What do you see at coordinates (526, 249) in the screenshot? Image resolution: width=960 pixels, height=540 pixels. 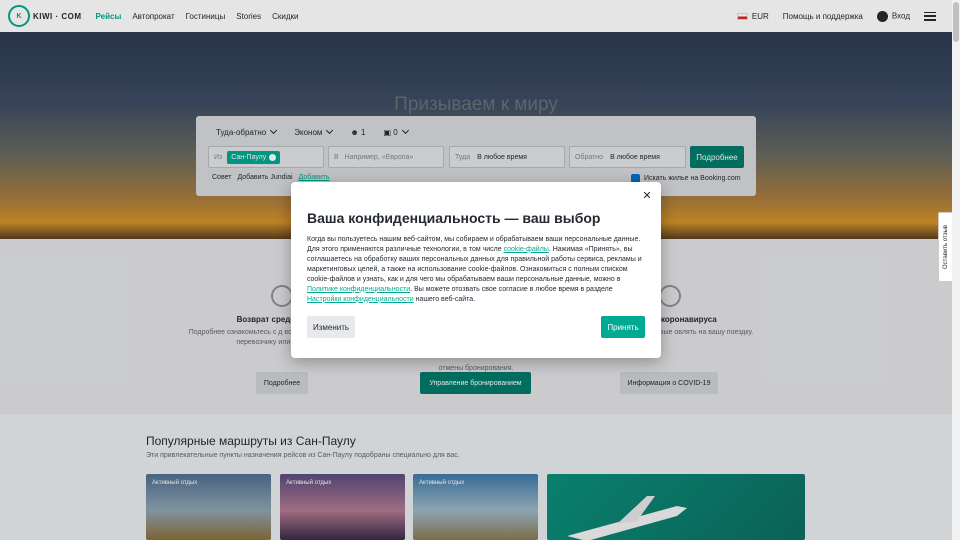 I see `cookie-files-link: cookie-файлы` at bounding box center [526, 249].